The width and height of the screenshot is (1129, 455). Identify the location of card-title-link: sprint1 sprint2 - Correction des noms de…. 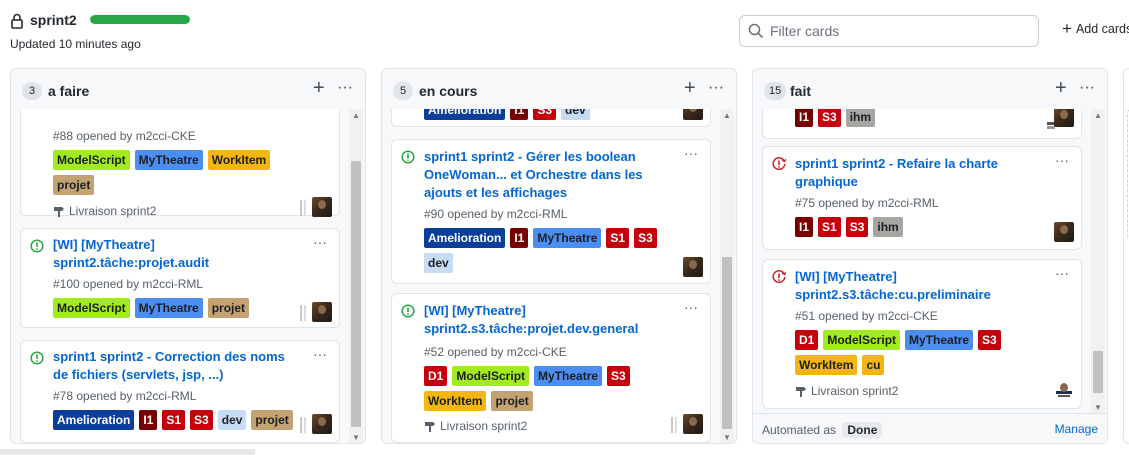
(178, 366).